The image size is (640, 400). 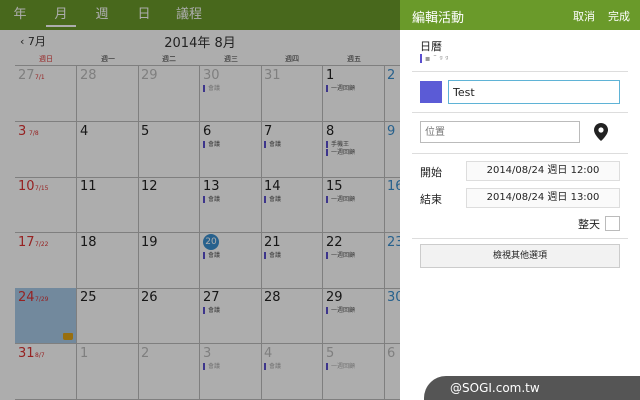 I want to click on panel-header: 編輯活動 取消 完成, so click(x=520, y=15).